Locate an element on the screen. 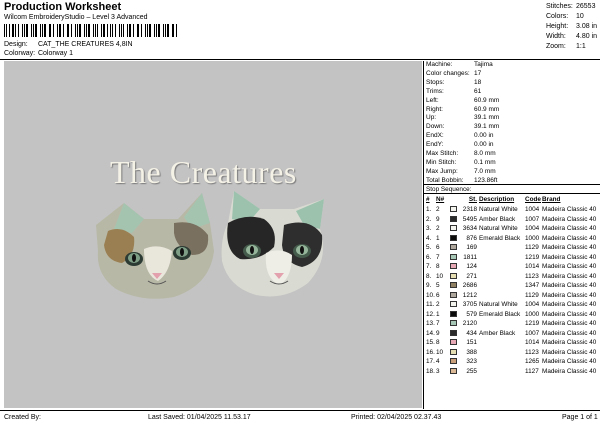  stitch-count: 579 is located at coordinates (471, 314).